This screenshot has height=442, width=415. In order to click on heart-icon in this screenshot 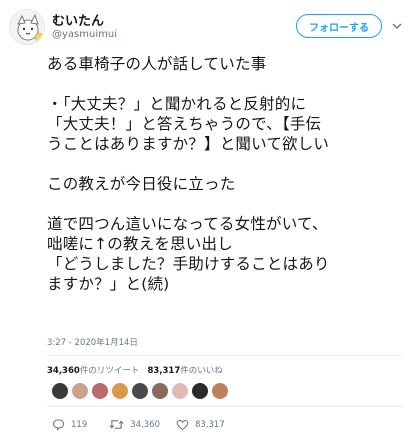, I will do `click(182, 424)`.